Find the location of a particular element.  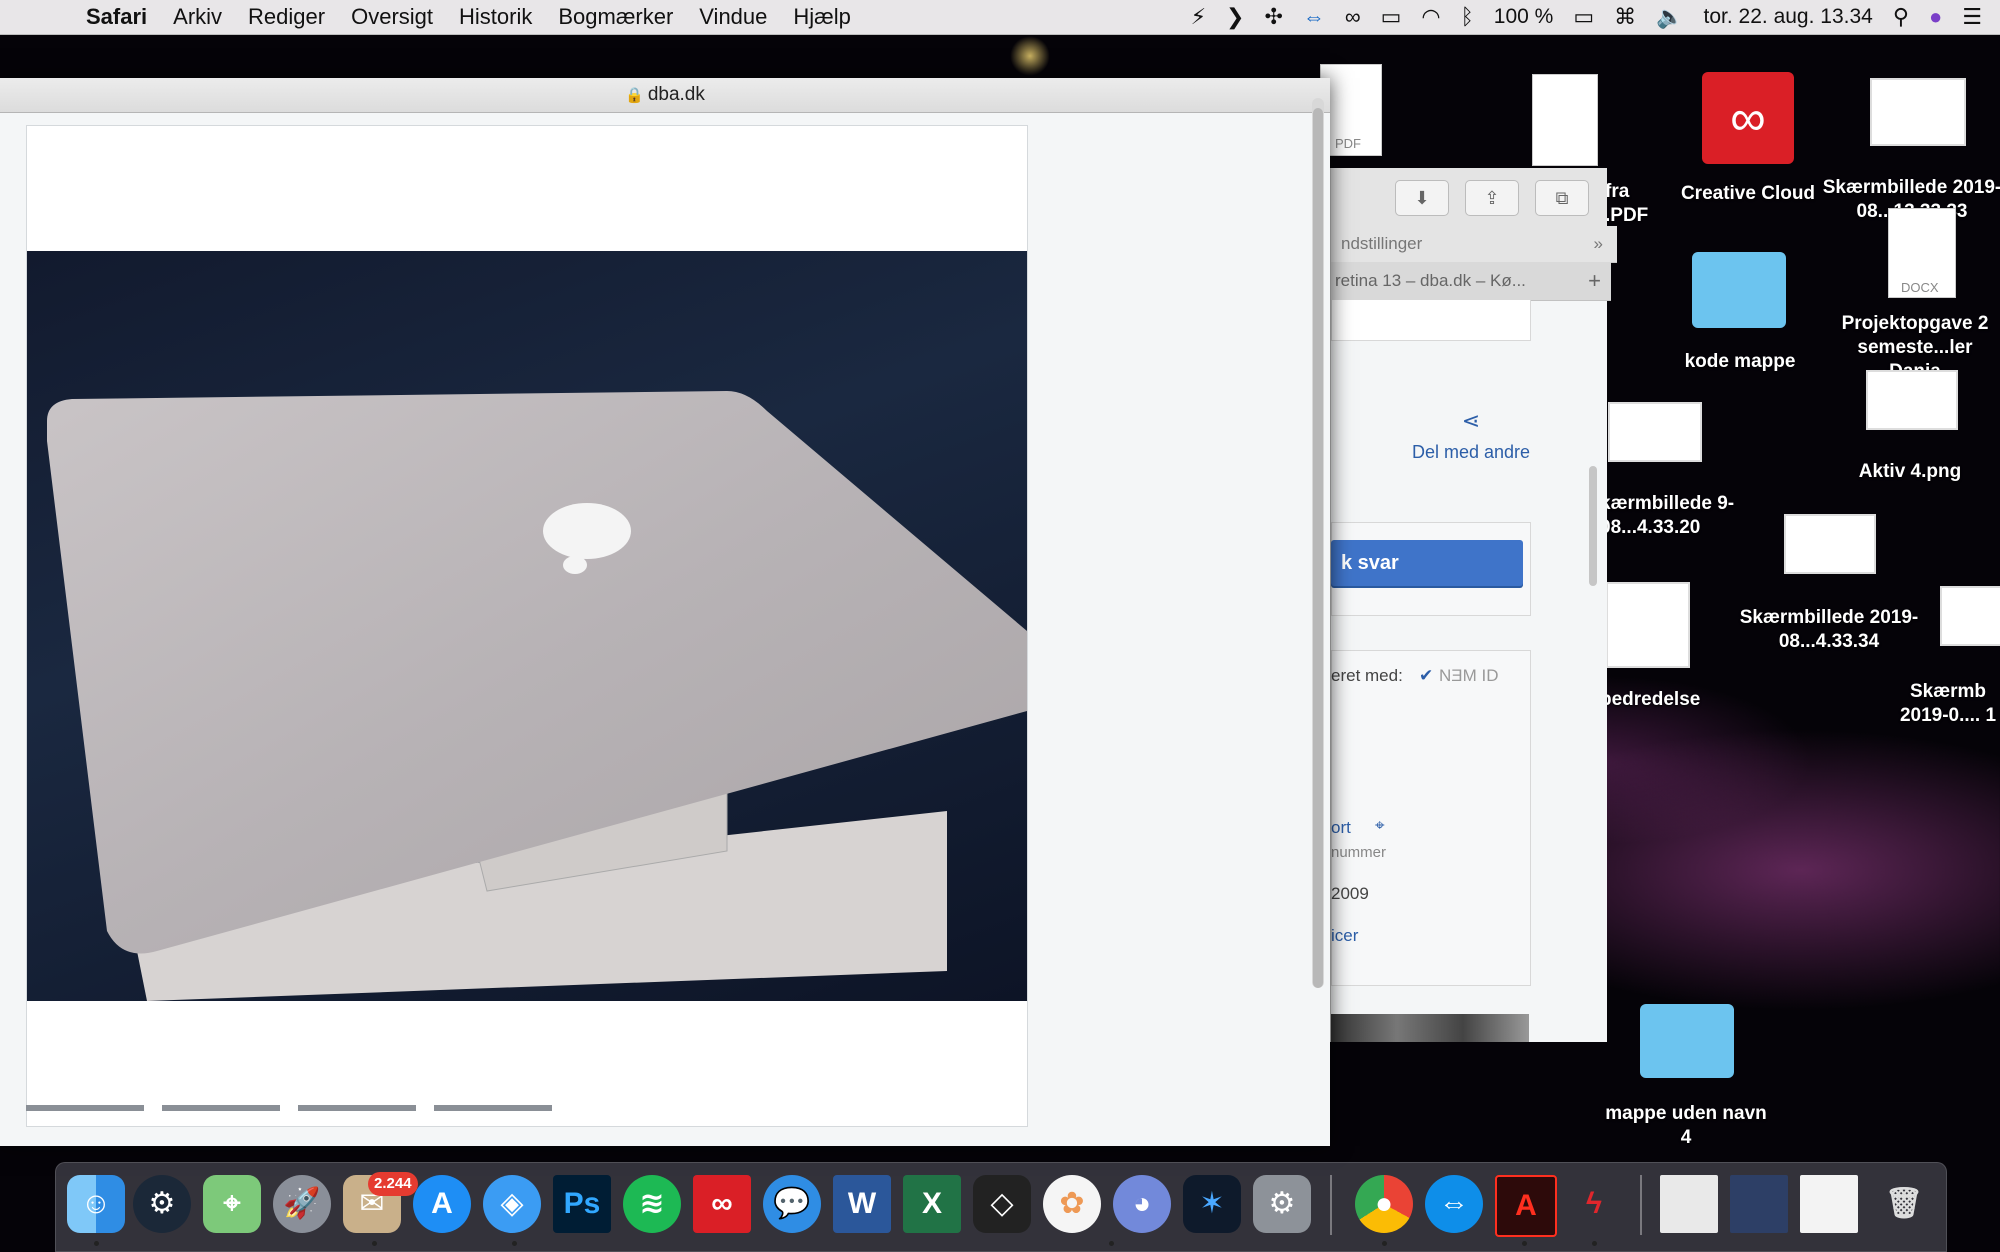

battlenet-icon: ✶ is located at coordinates (1212, 1204).